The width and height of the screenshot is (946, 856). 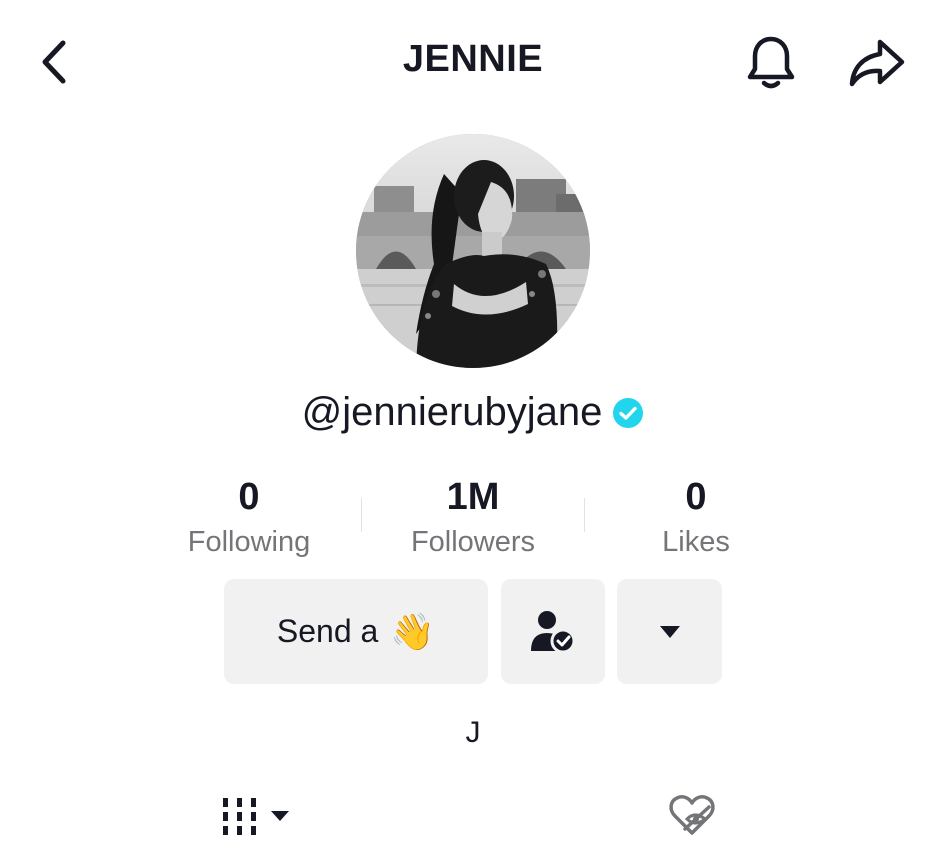 What do you see at coordinates (239, 816) in the screenshot?
I see `grid-icon` at bounding box center [239, 816].